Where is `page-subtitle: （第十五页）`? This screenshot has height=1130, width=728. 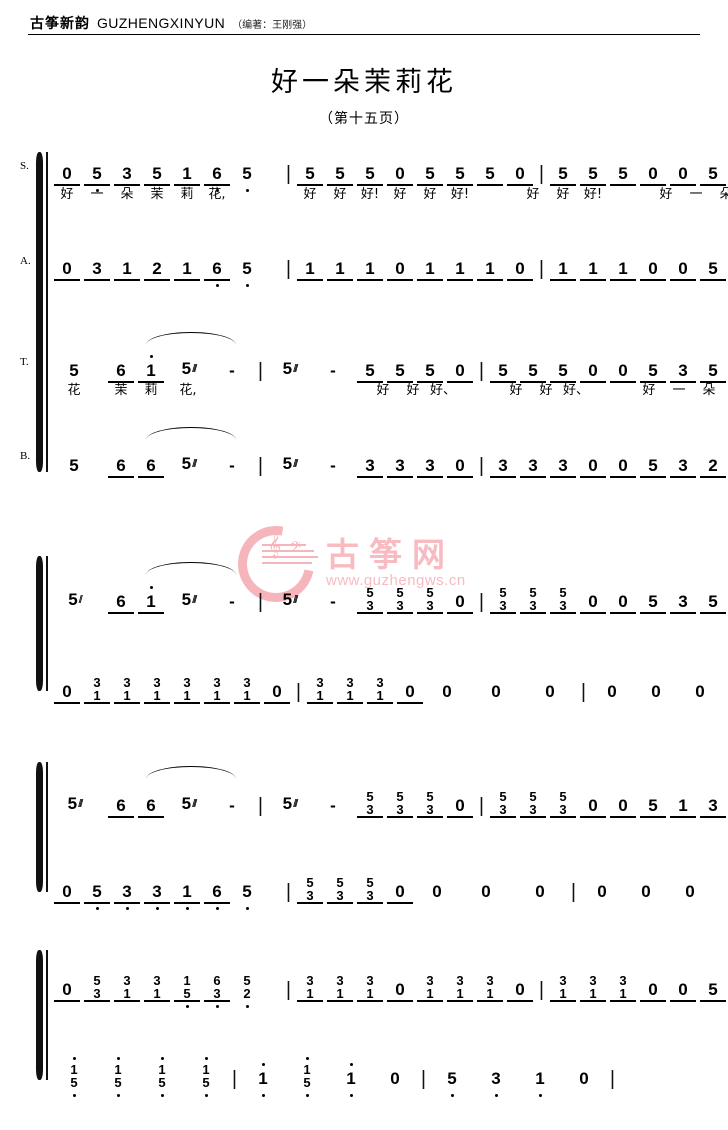
page-subtitle: （第十五页） is located at coordinates (364, 119).